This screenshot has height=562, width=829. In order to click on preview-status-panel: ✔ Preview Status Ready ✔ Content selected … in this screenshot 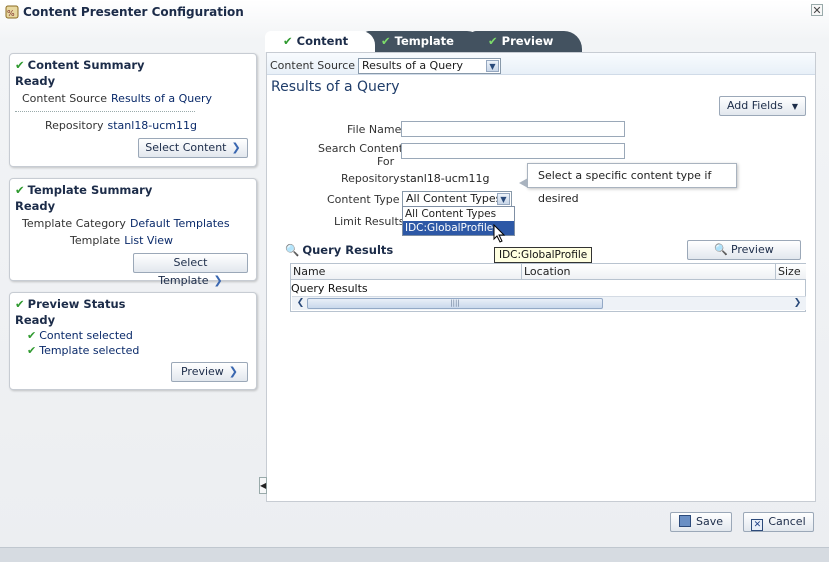, I will do `click(133, 341)`.